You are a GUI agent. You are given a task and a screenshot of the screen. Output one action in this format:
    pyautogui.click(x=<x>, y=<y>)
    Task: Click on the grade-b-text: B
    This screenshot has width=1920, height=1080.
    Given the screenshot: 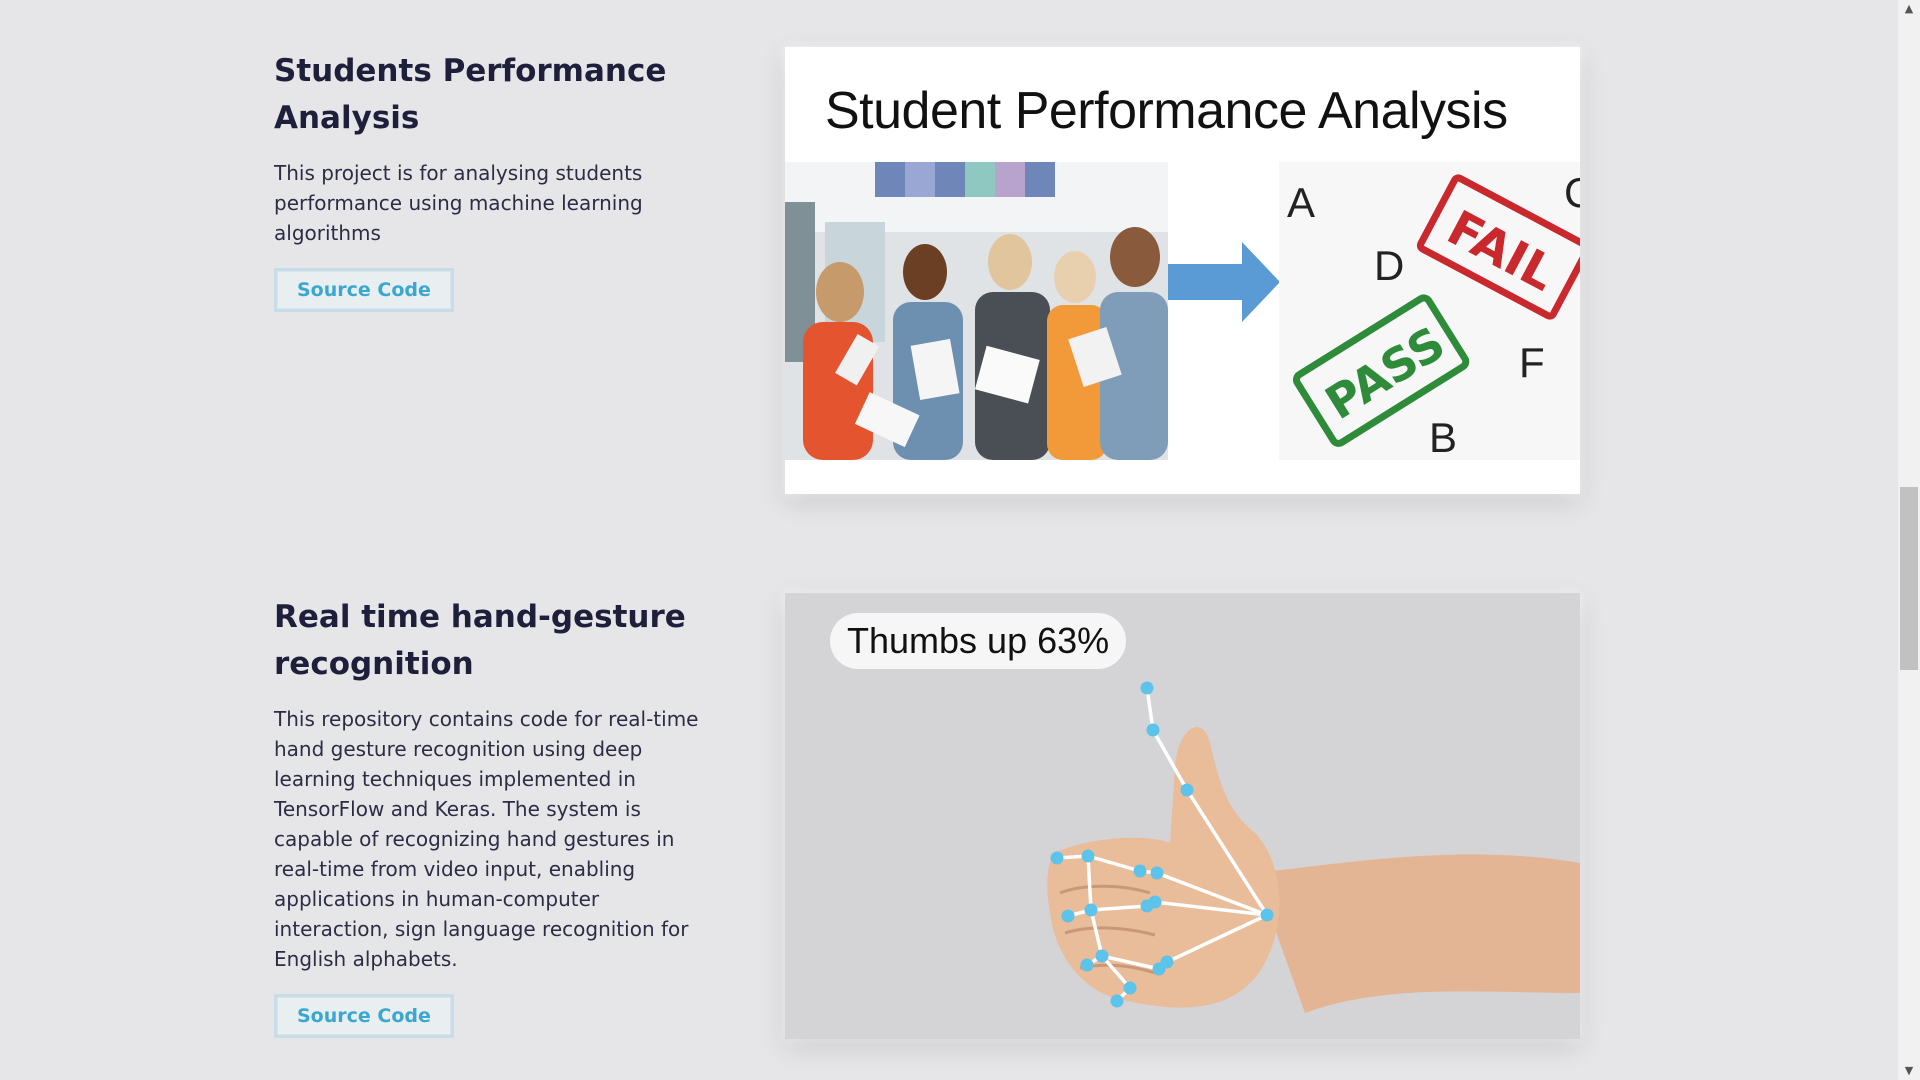 What is the action you would take?
    pyautogui.click(x=1443, y=437)
    